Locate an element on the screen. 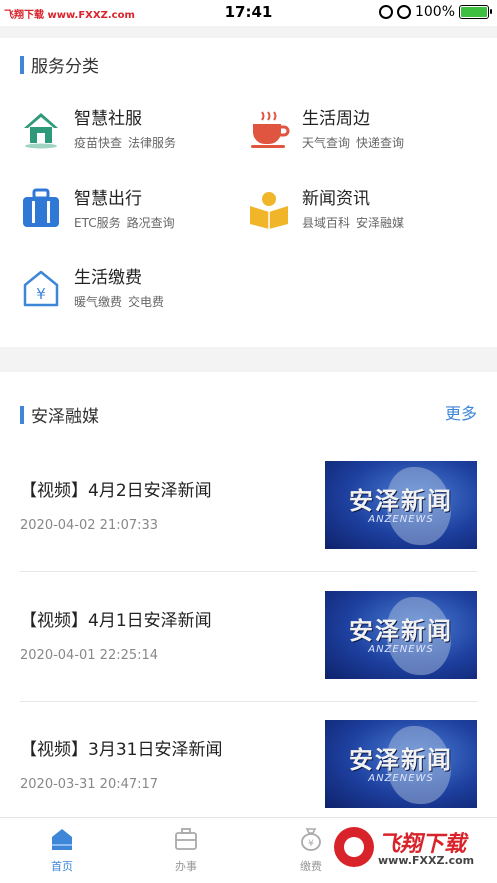 The width and height of the screenshot is (497, 883). alarm-icon is located at coordinates (403, 12).